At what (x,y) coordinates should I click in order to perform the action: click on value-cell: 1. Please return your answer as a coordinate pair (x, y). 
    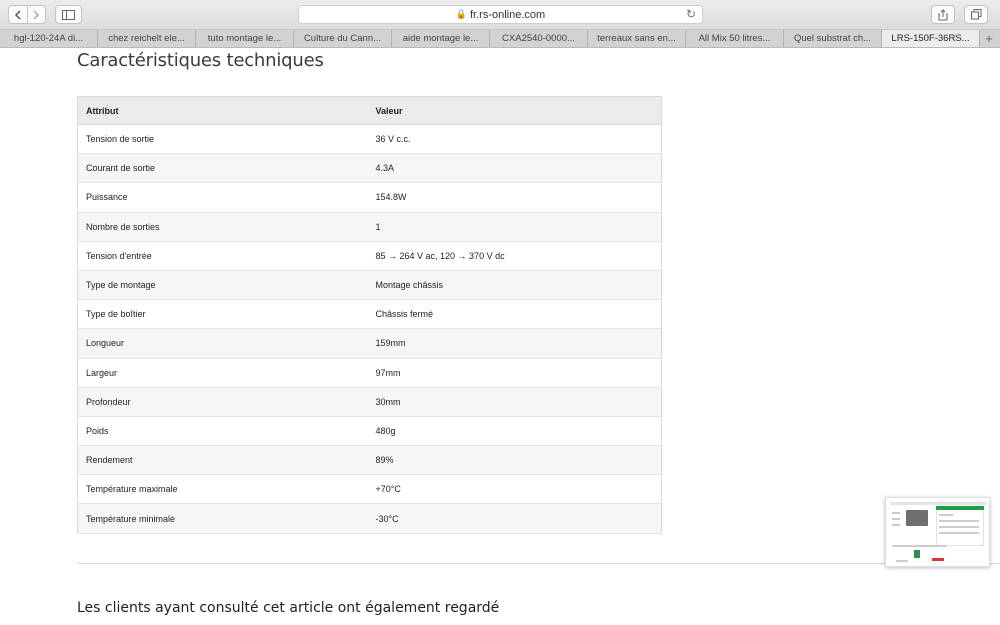
    Looking at the image, I should click on (514, 227).